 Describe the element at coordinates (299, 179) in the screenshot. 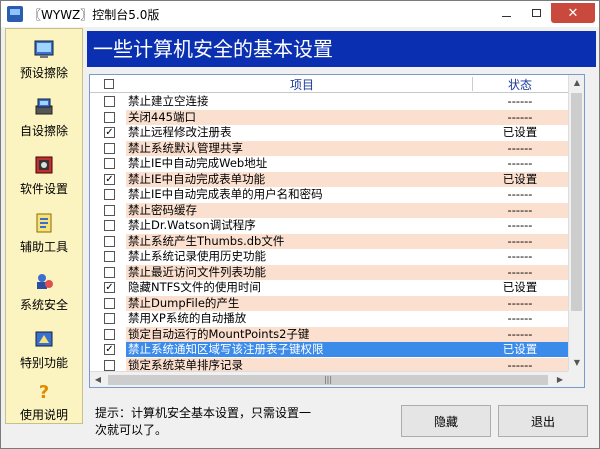

I see `row-label: 禁止IE中自动完成表单功能` at that location.